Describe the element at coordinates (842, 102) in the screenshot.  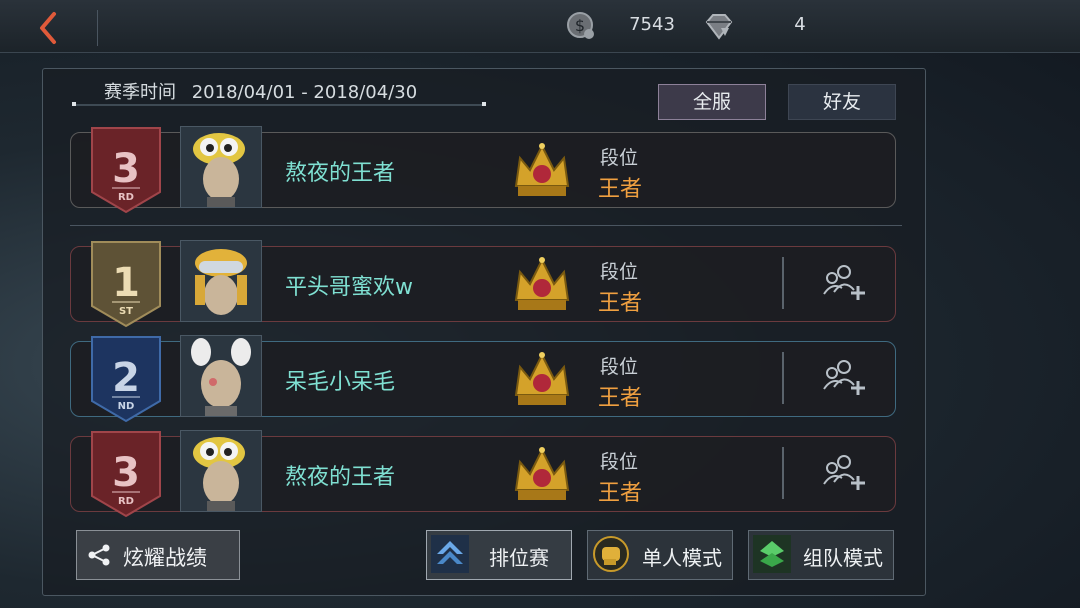
I see `tab-friends: 好友` at that location.